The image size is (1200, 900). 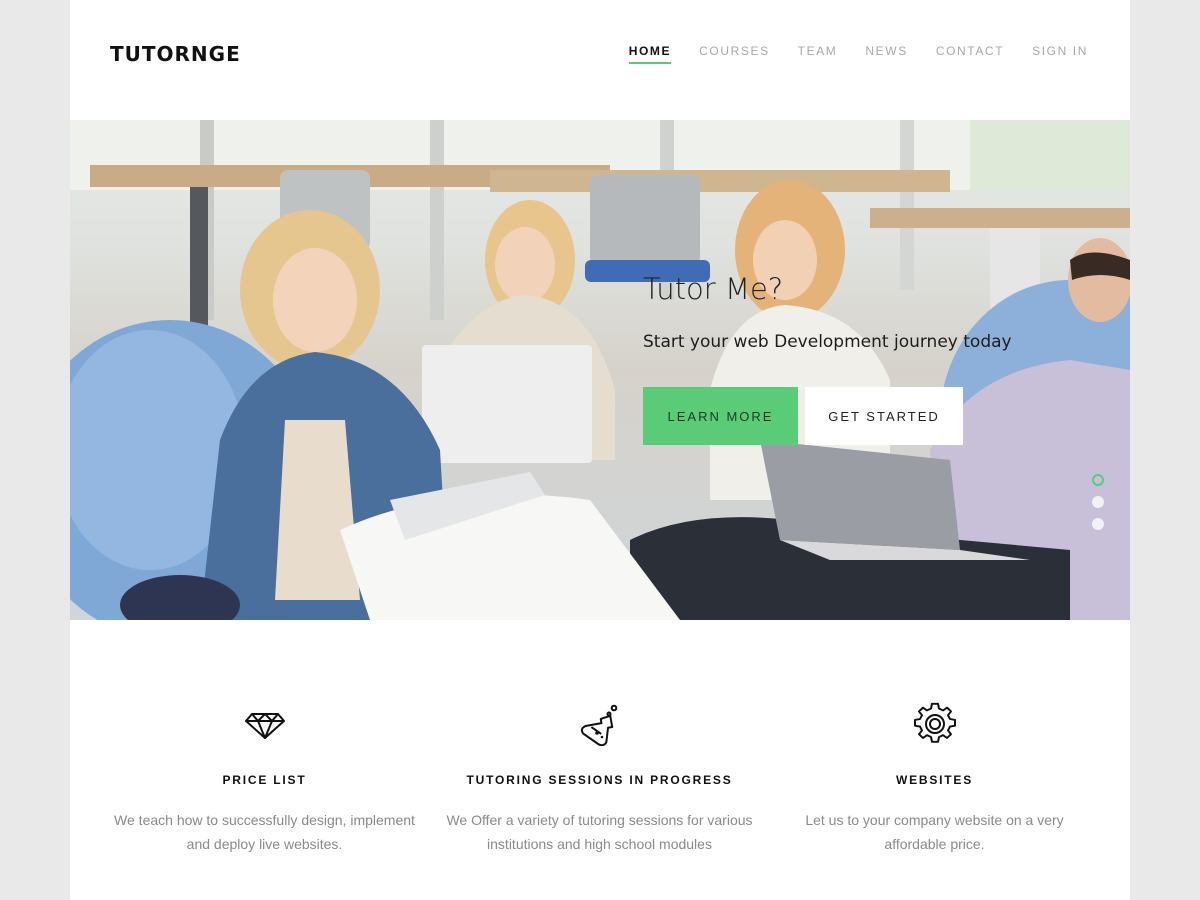 What do you see at coordinates (264, 780) in the screenshot?
I see `feature-title: PRICE LIST` at bounding box center [264, 780].